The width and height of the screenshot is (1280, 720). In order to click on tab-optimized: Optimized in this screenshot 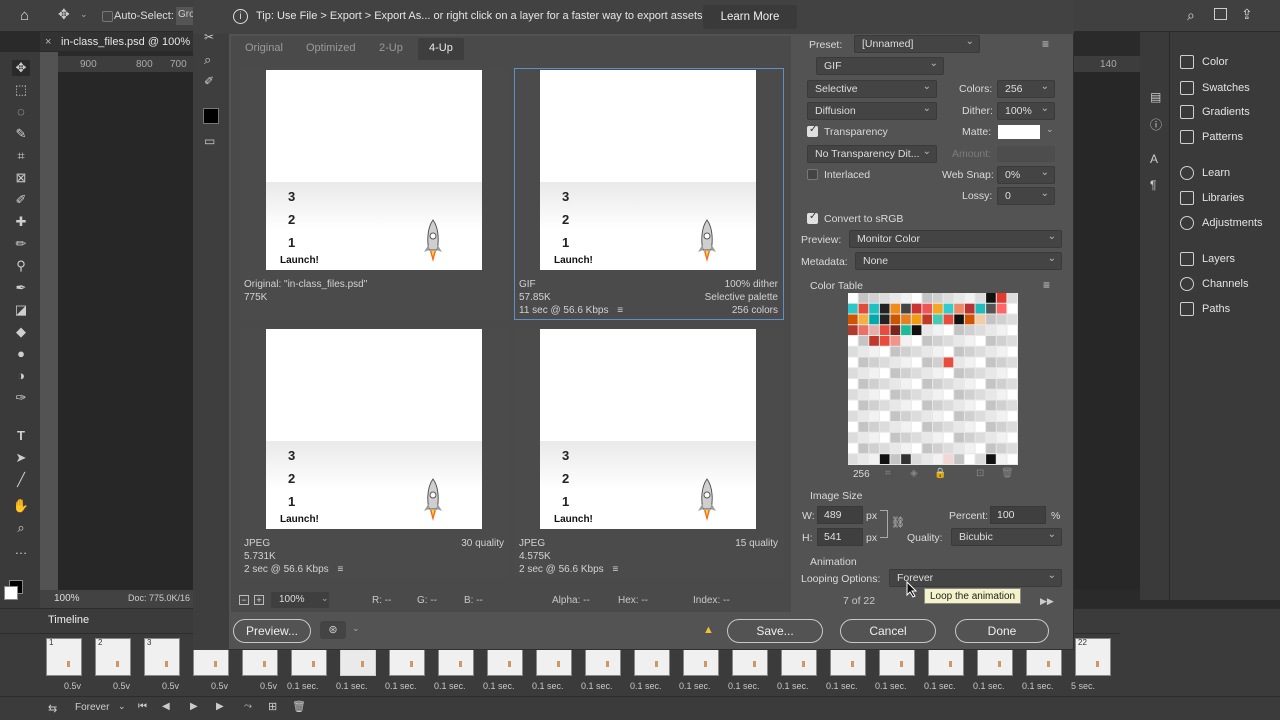, I will do `click(331, 48)`.